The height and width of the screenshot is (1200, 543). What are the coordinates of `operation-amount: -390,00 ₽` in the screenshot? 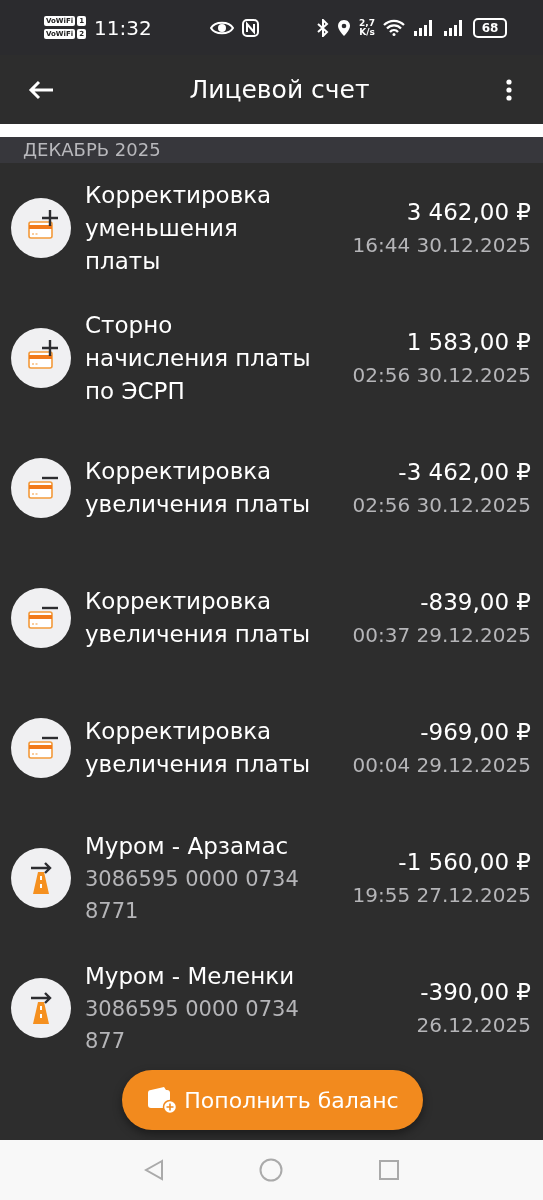 It's located at (475, 992).